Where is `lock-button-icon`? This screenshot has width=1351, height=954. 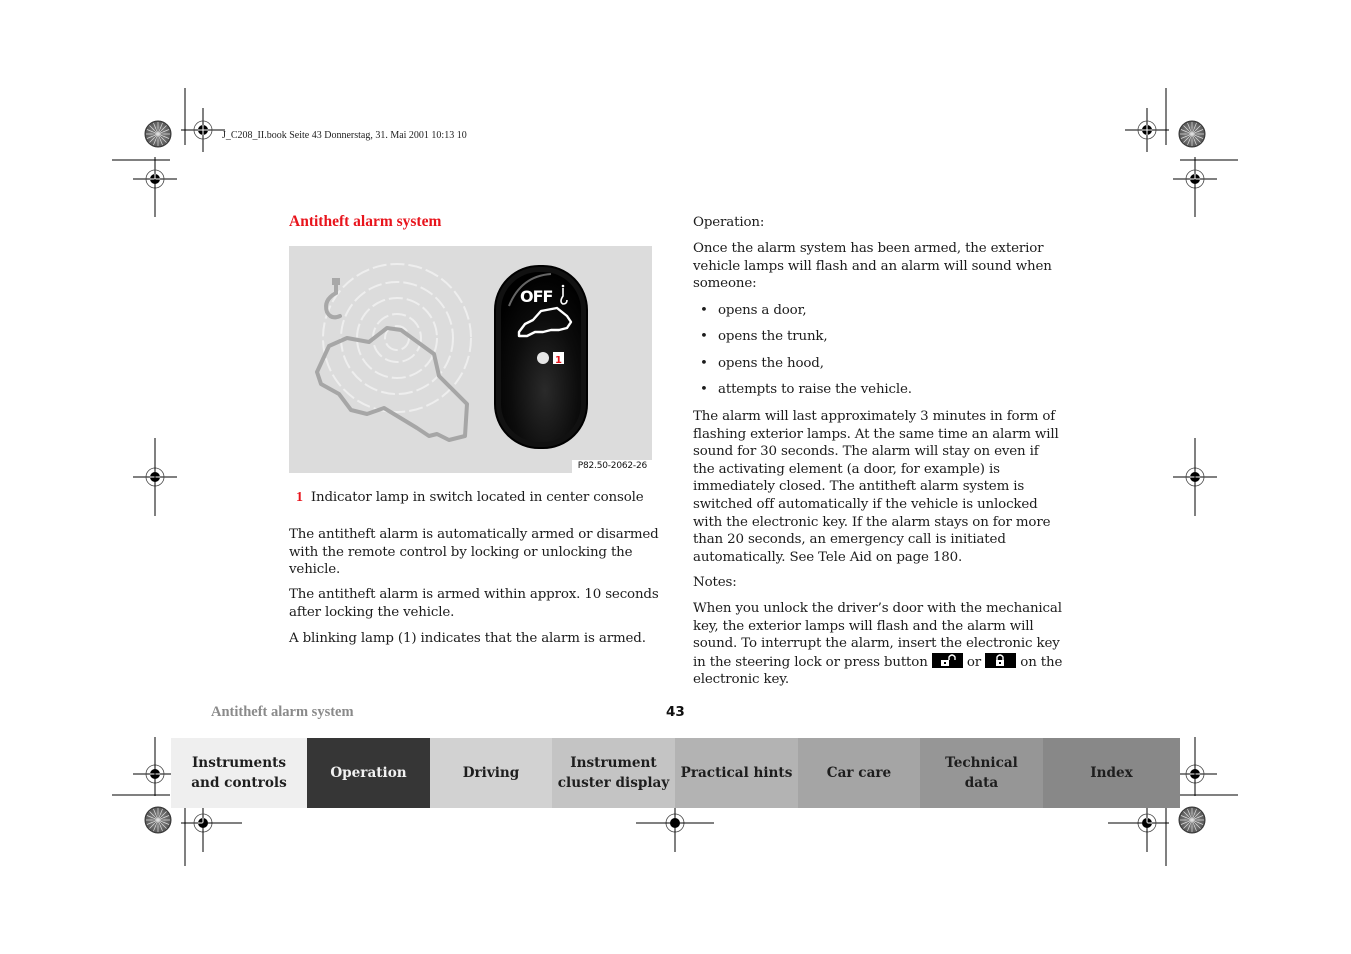
lock-button-icon is located at coordinates (1001, 660).